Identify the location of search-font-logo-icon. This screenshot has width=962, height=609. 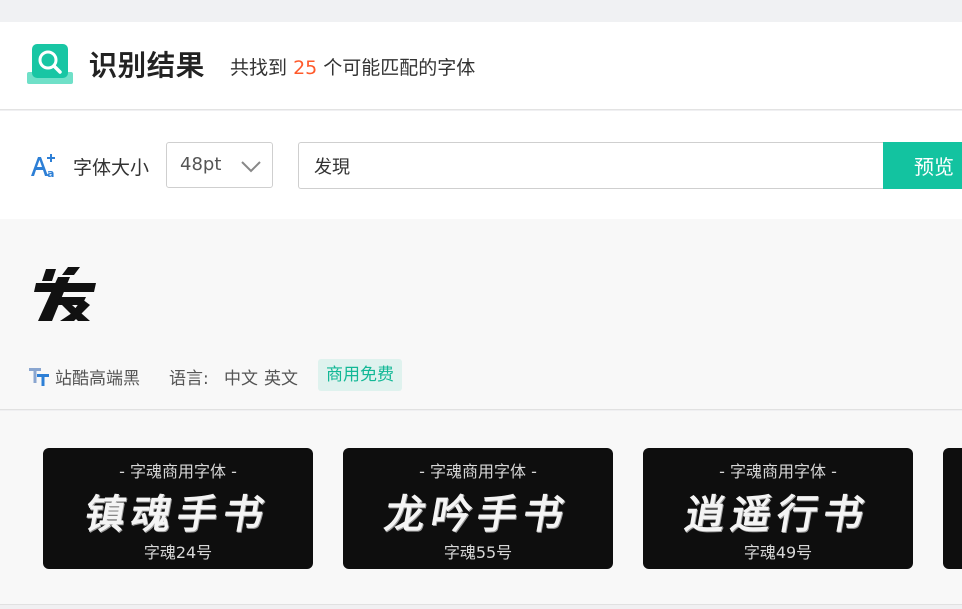
(50, 64).